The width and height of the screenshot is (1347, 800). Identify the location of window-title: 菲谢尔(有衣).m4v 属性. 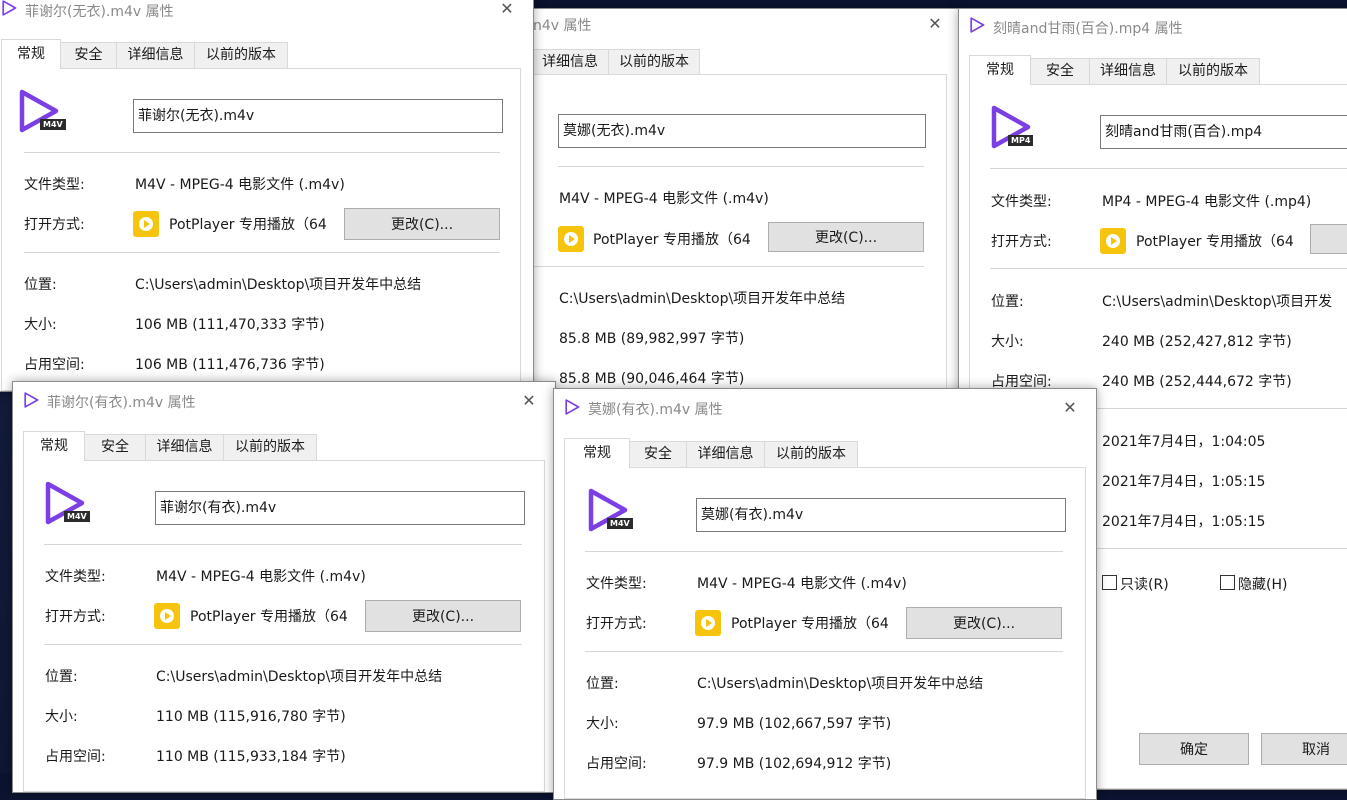
(121, 403).